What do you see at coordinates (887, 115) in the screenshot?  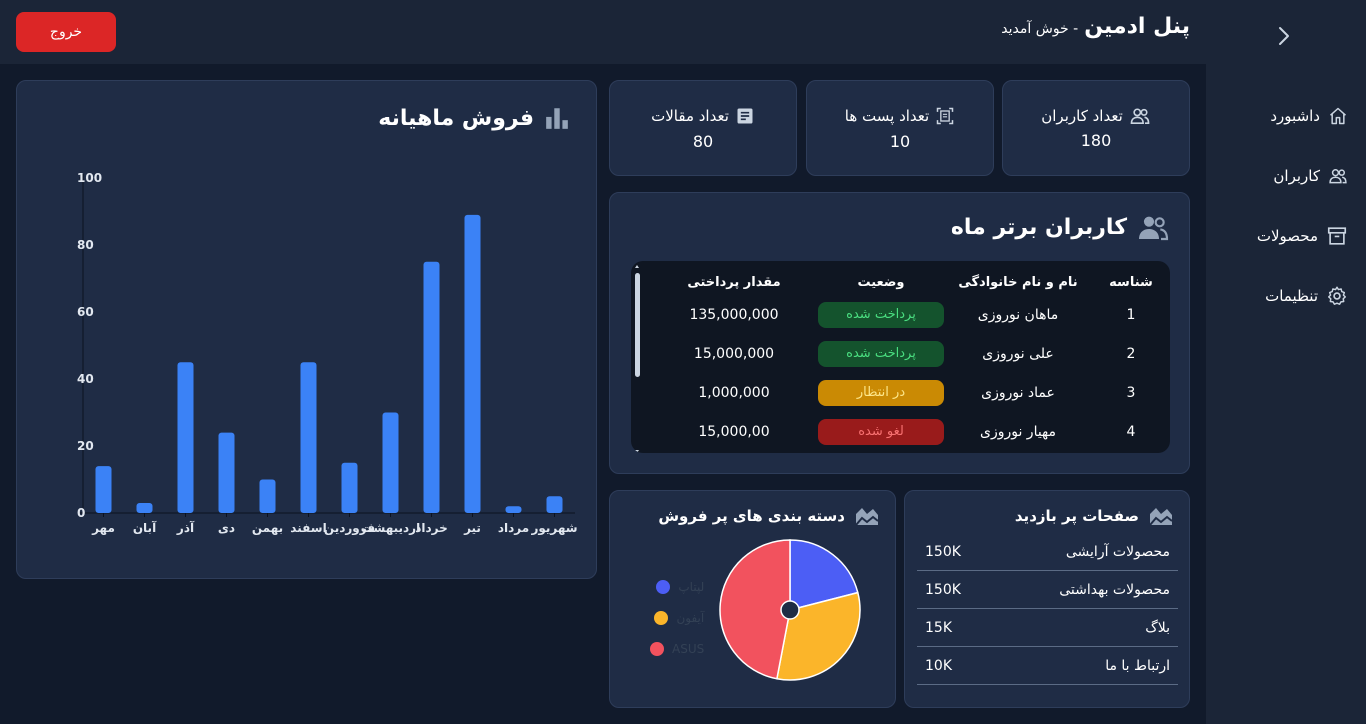 I see `stat-label: تعداد پست ها` at bounding box center [887, 115].